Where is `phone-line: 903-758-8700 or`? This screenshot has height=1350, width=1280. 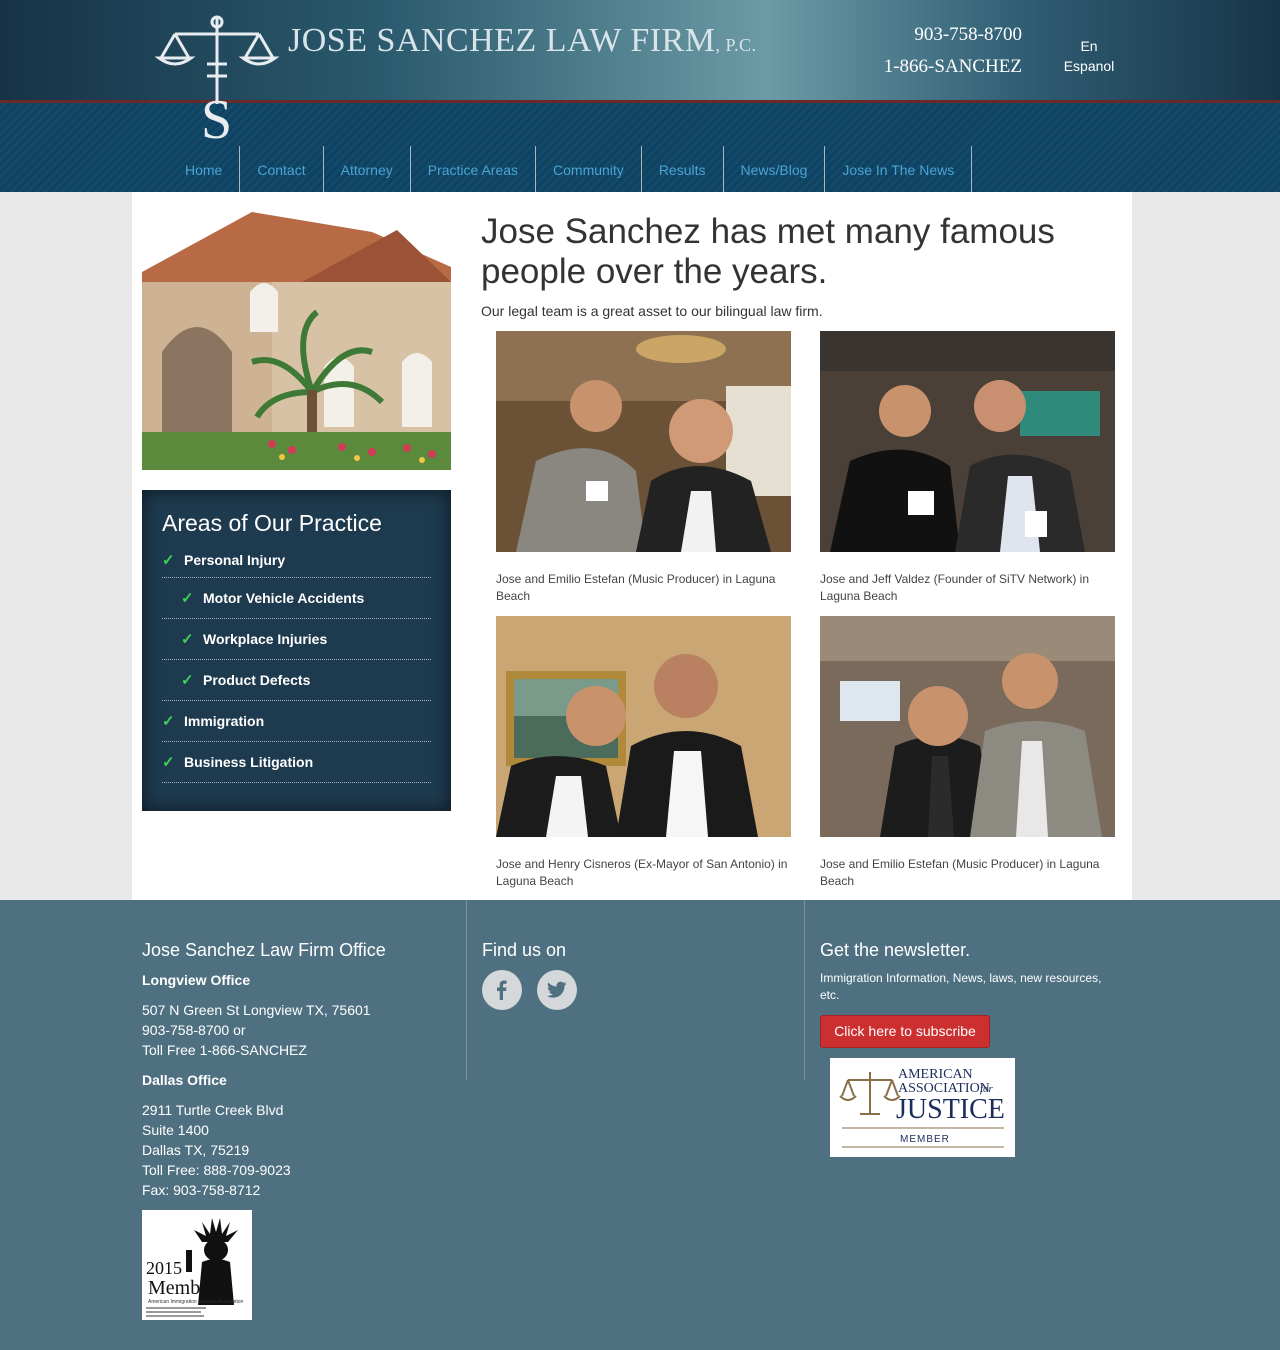 phone-line: 903-758-8700 or is located at coordinates (256, 1030).